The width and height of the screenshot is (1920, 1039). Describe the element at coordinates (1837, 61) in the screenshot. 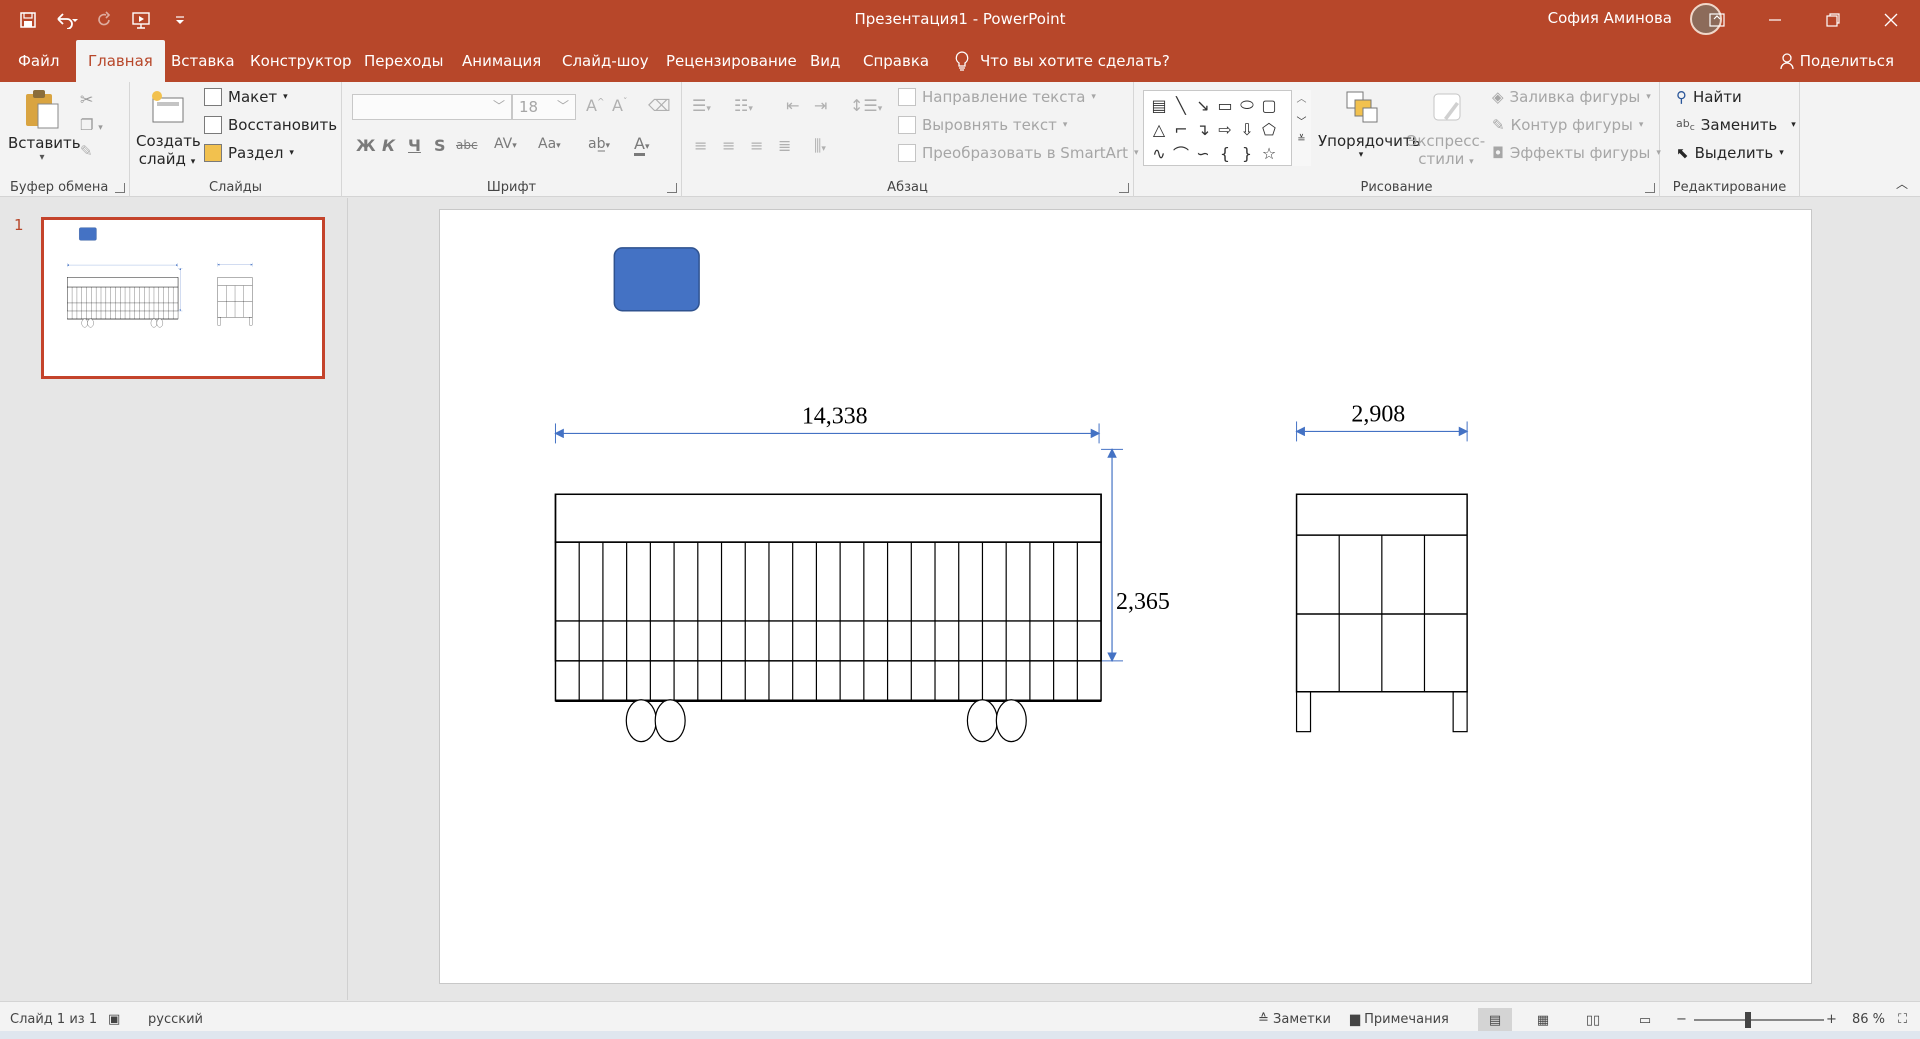

I see `share-button: Поделиться` at that location.